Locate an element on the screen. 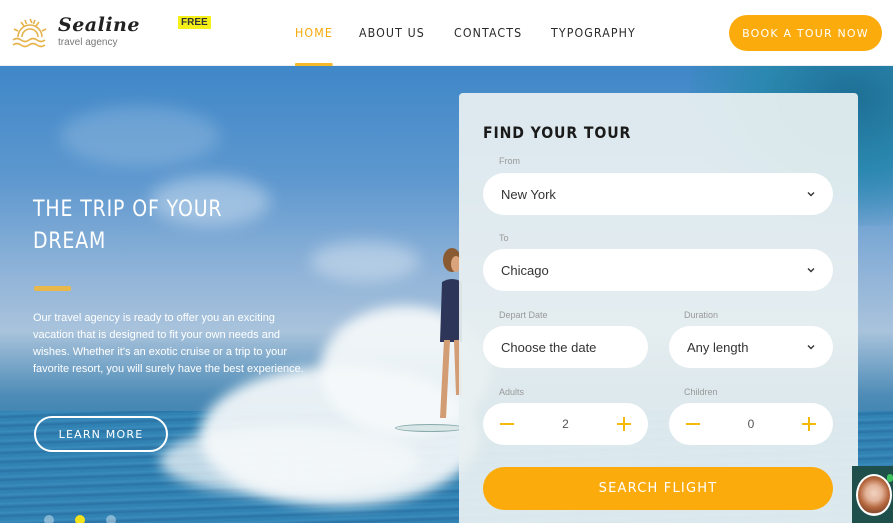 The image size is (893, 523). nav-item-contacts: CONTACTS is located at coordinates (488, 33).